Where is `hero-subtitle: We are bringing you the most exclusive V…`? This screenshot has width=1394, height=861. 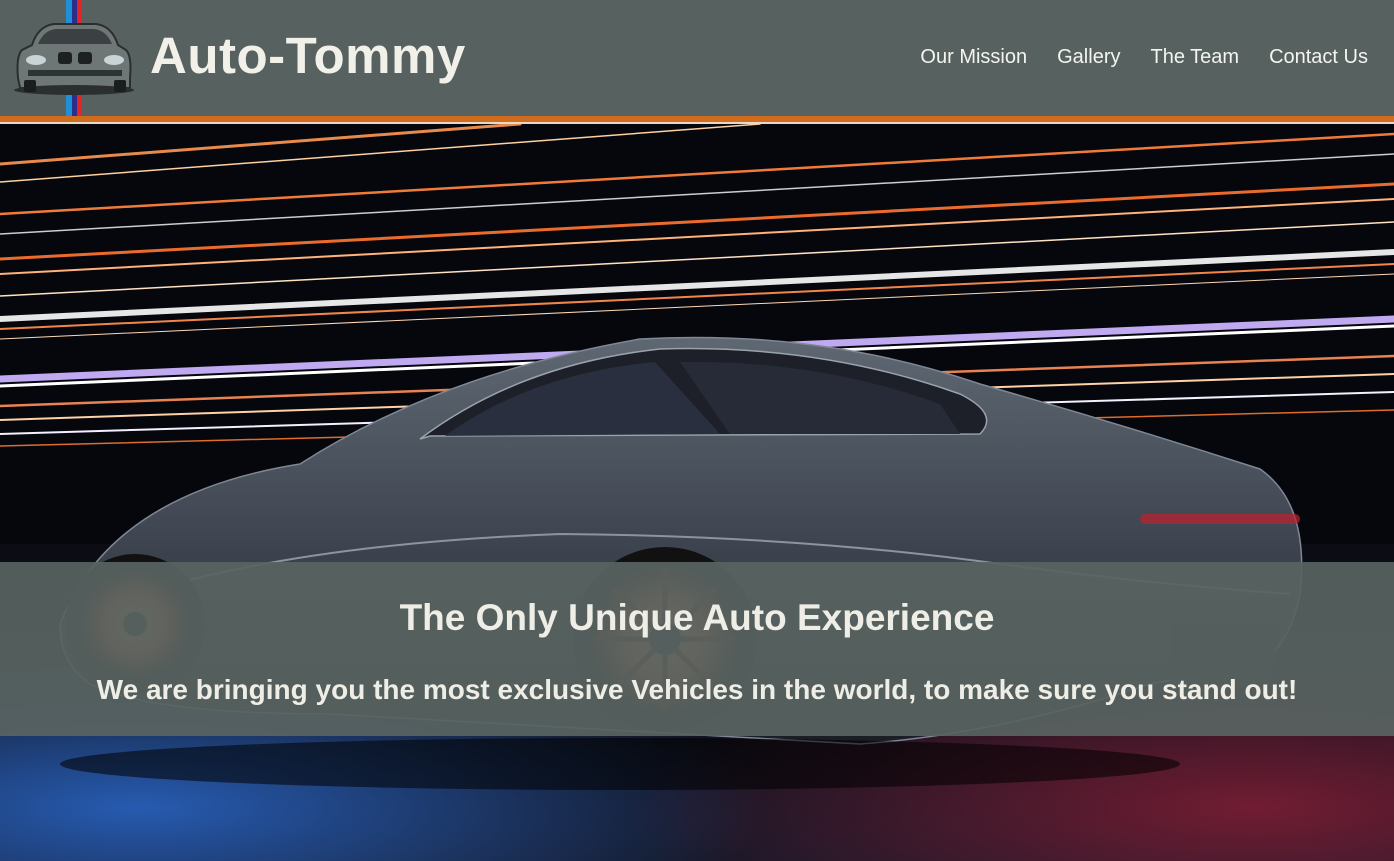
hero-subtitle: We are bringing you the most exclusive V… is located at coordinates (697, 689).